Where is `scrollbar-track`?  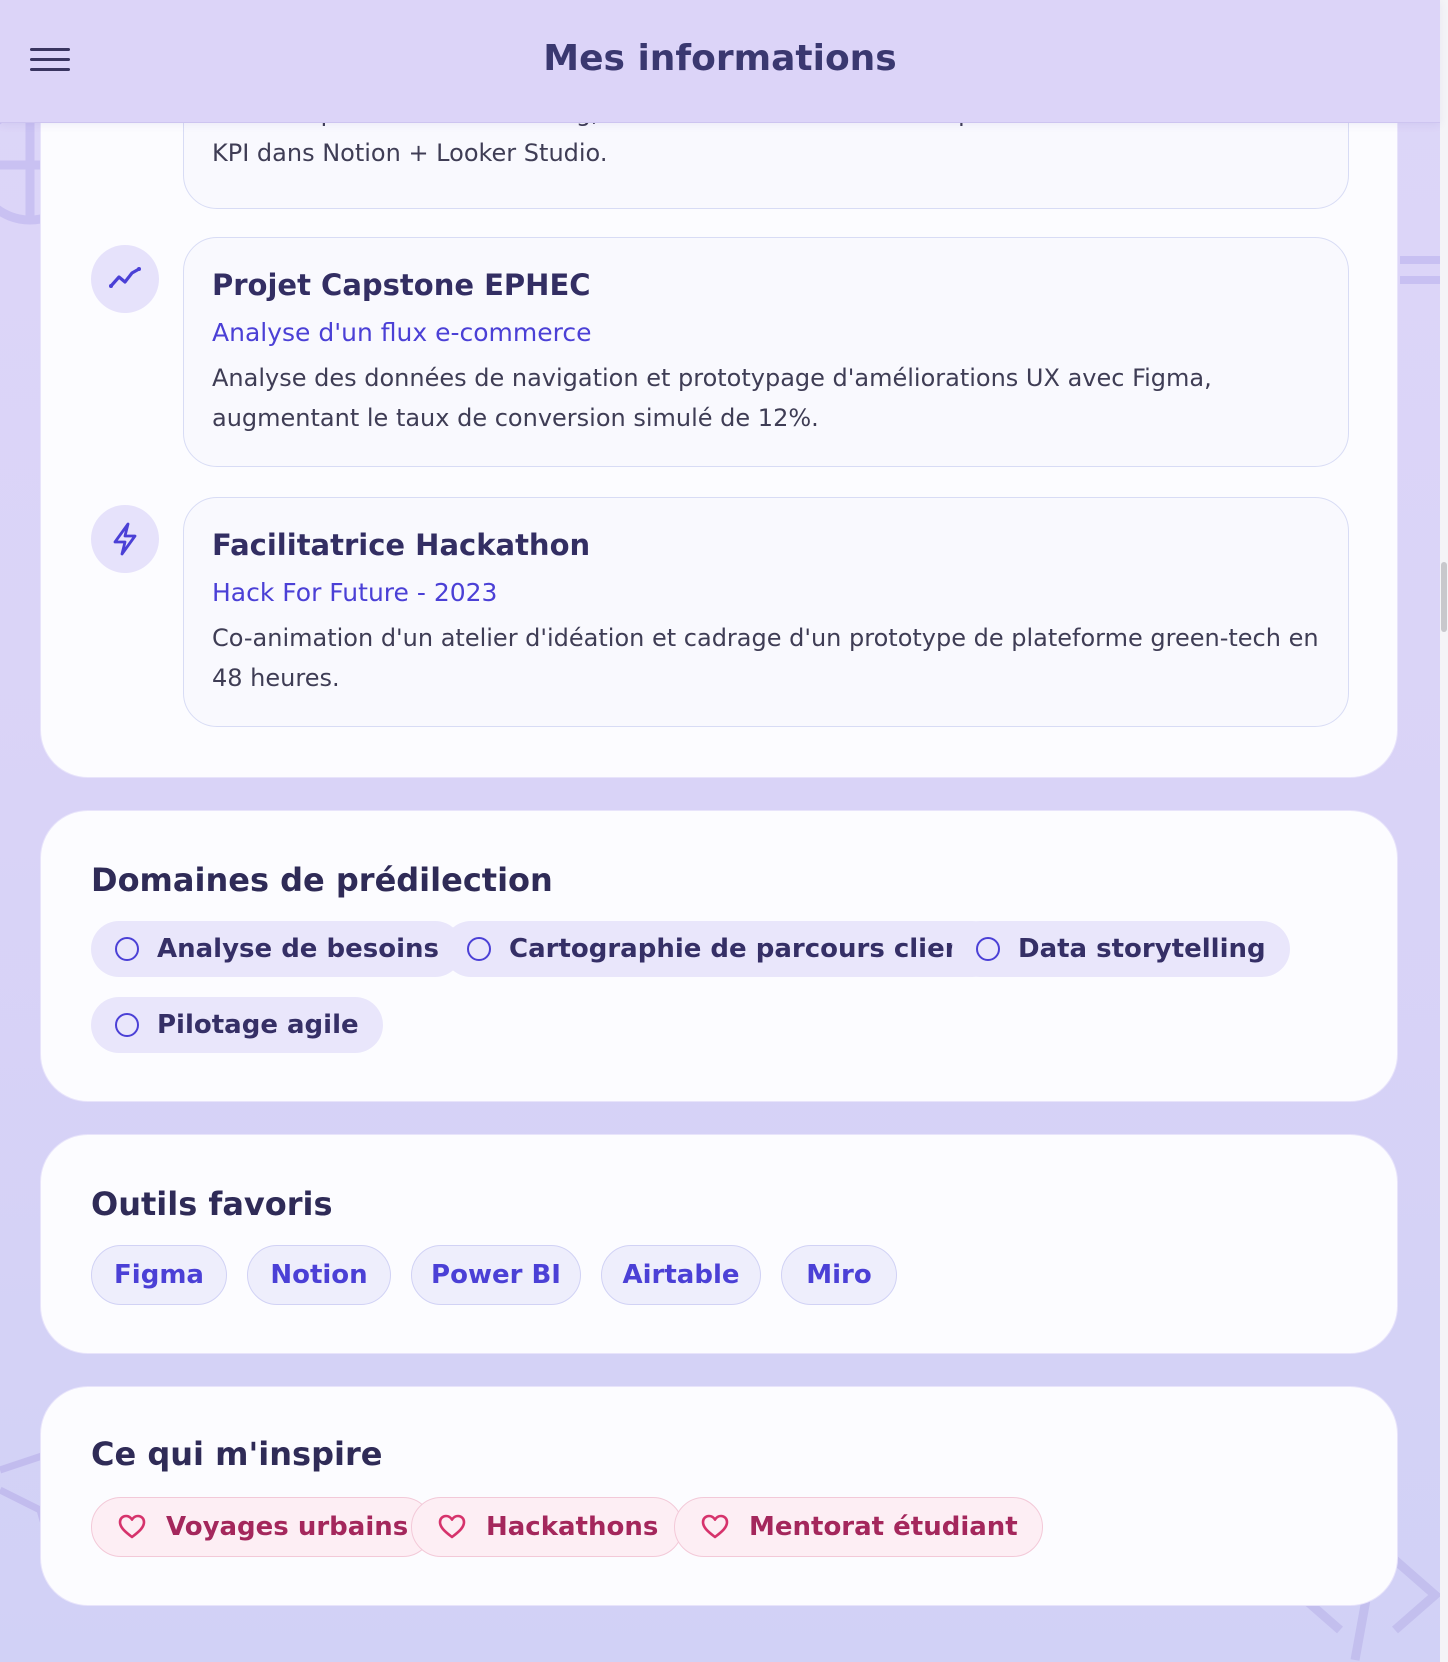 scrollbar-track is located at coordinates (1444, 831).